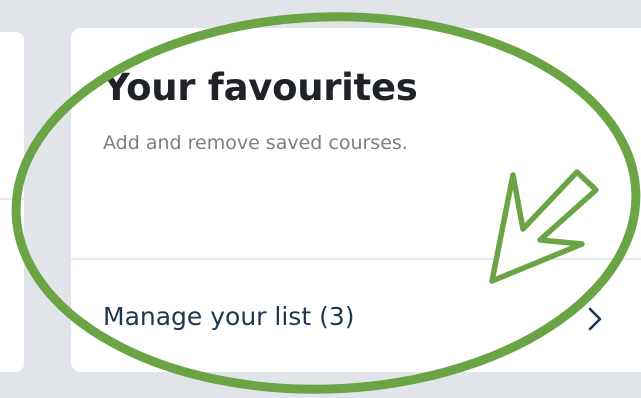 This screenshot has height=398, width=641. I want to click on card-subtitle: Add and remove saved courses., so click(255, 143).